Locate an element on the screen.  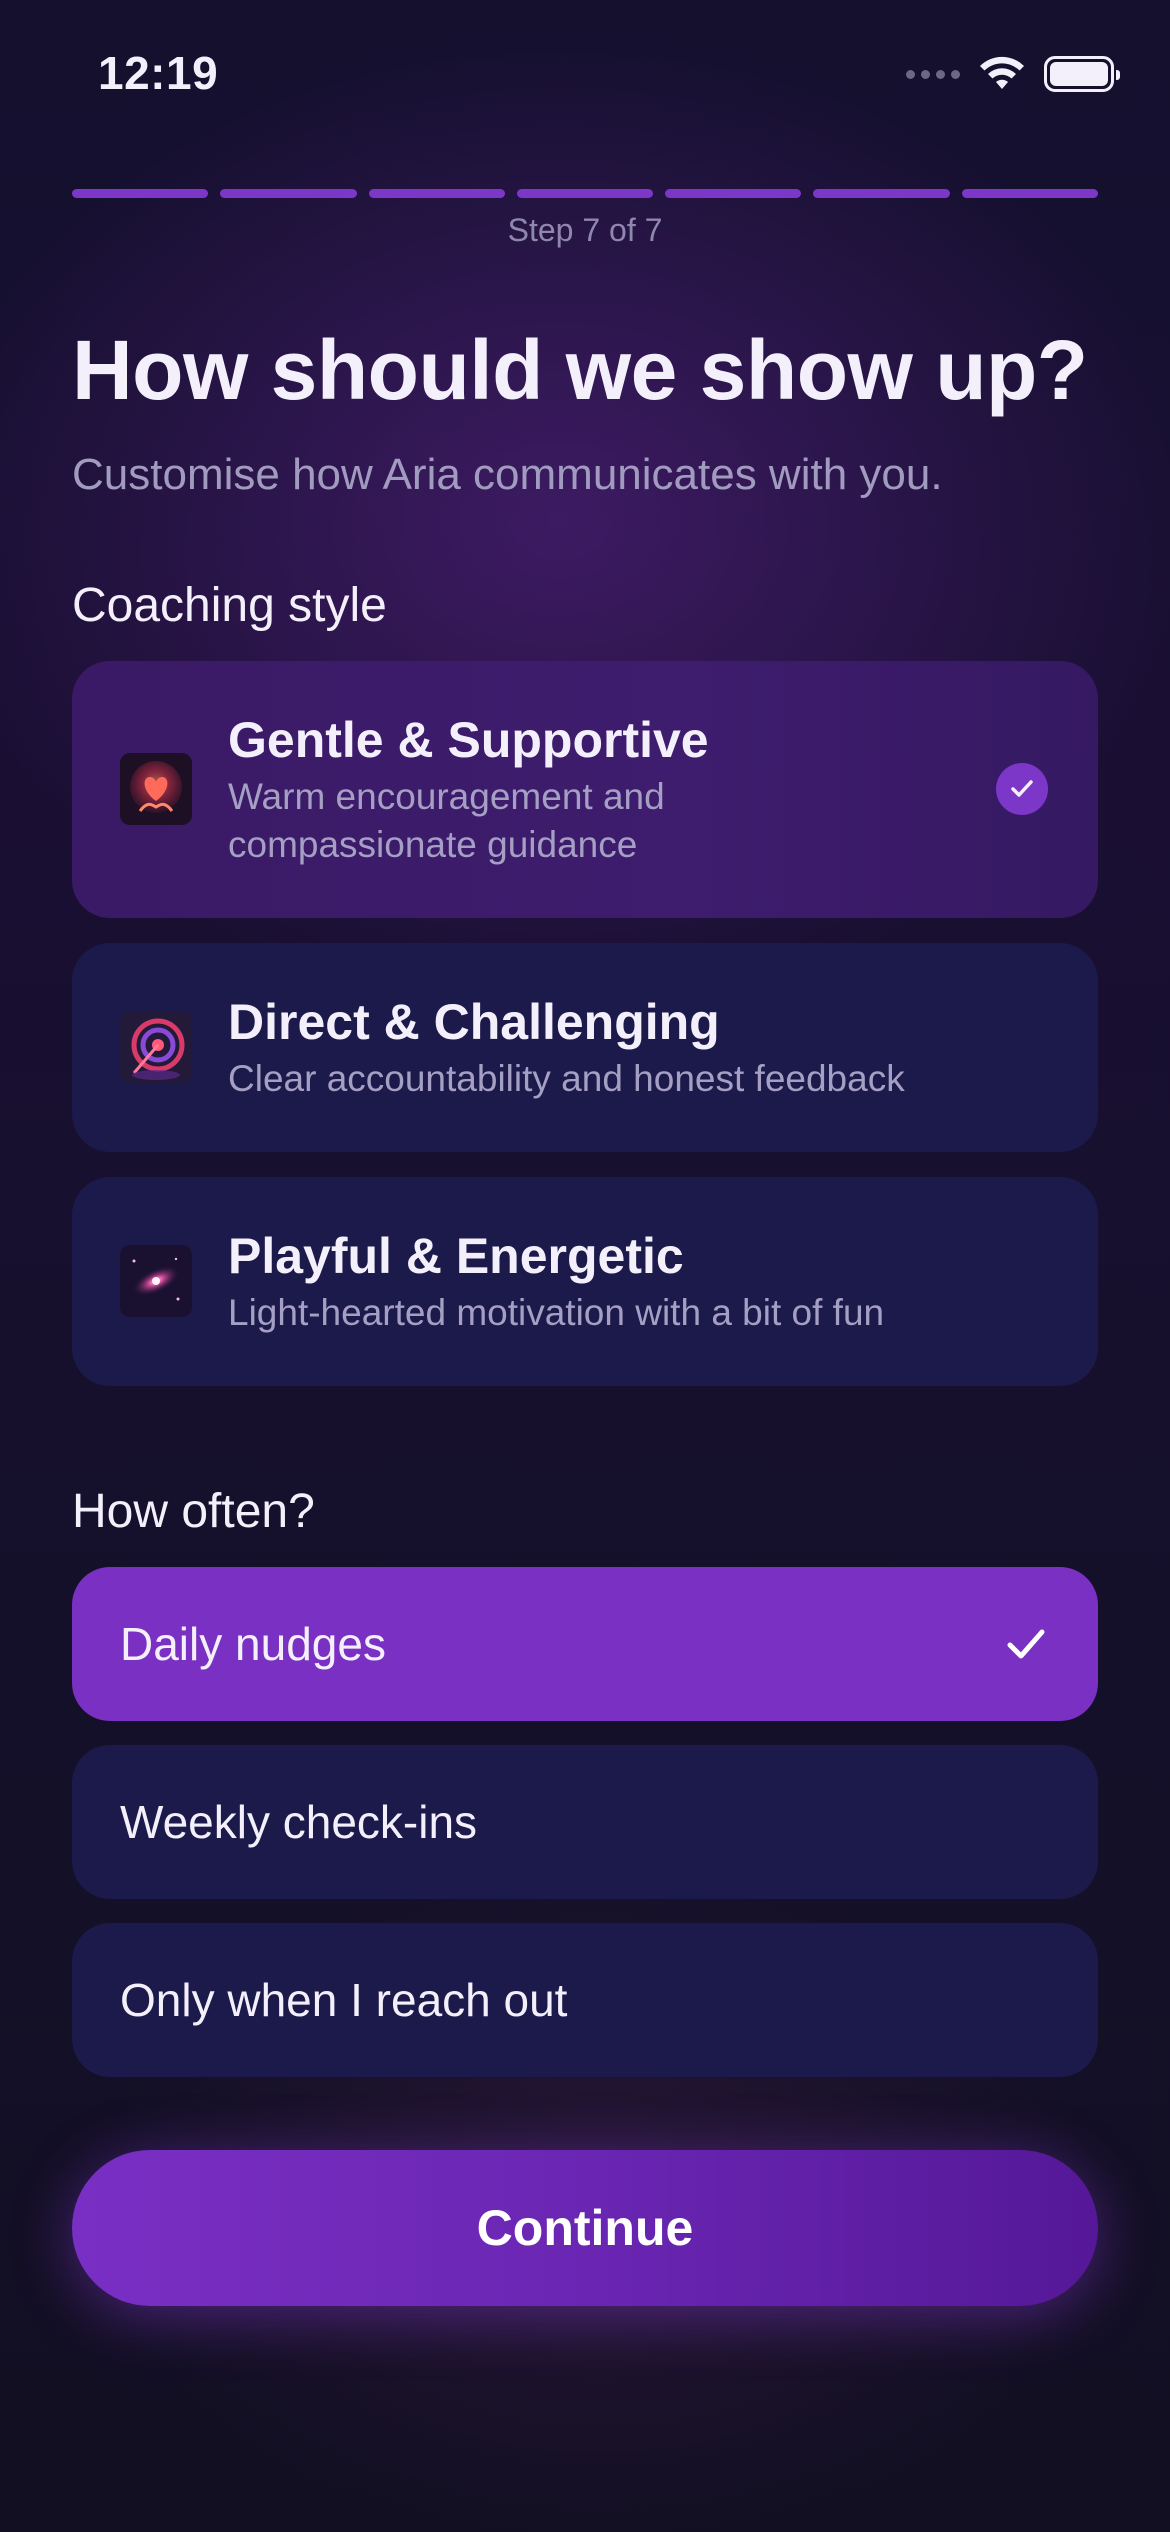
frequency-option-label: Only when I reach out is located at coordinates (344, 2000).